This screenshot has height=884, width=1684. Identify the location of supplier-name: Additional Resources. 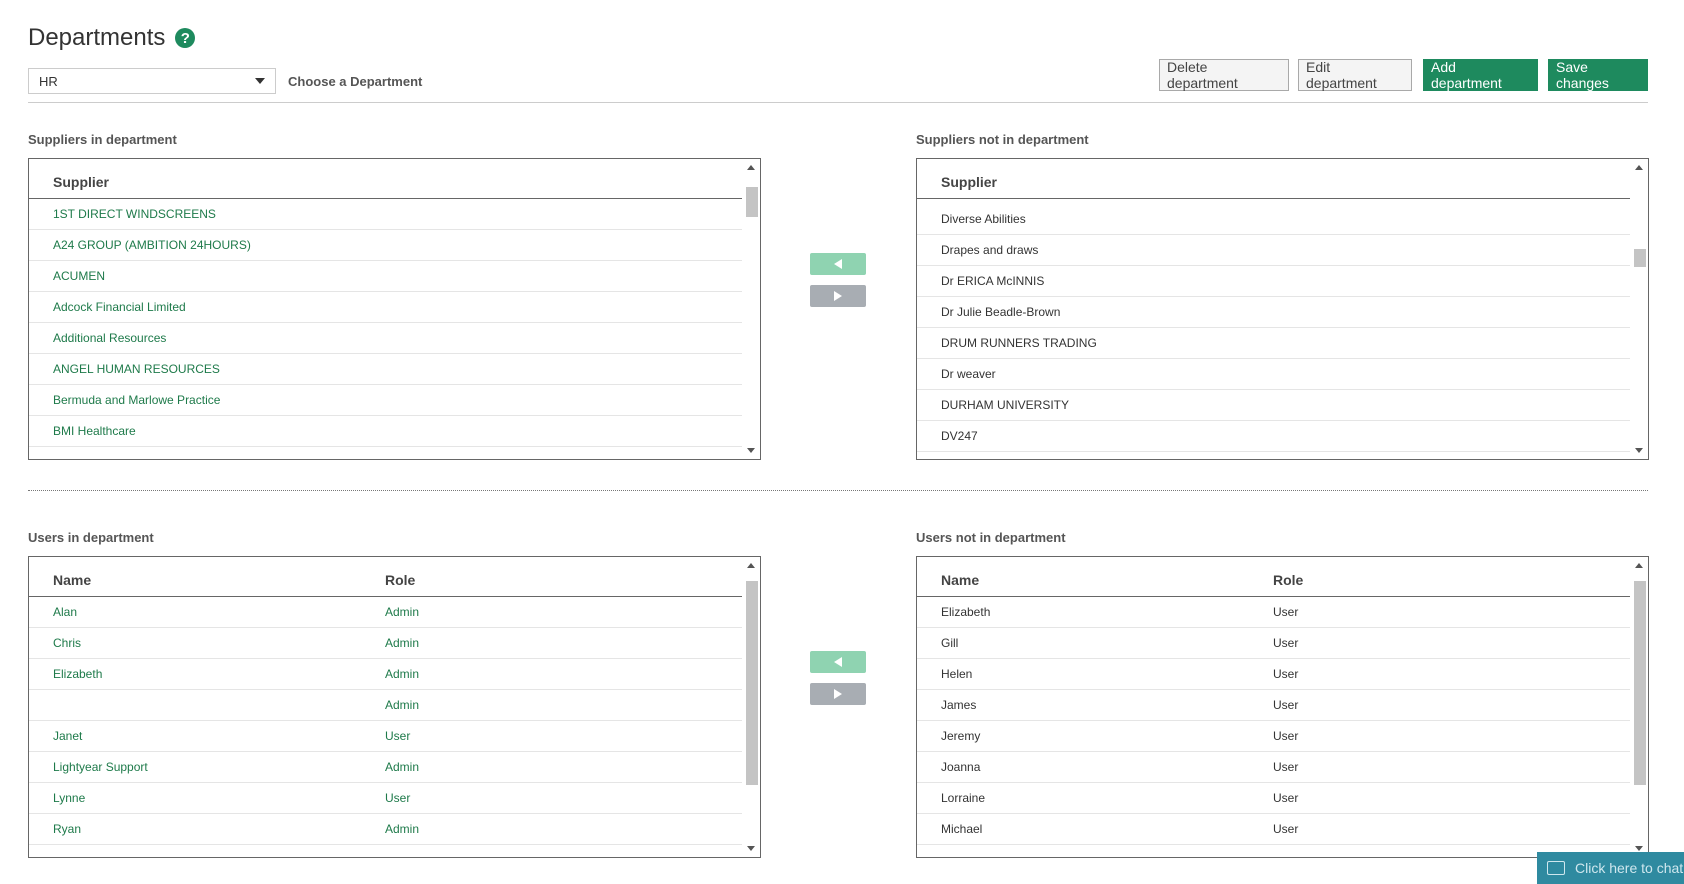
(110, 338).